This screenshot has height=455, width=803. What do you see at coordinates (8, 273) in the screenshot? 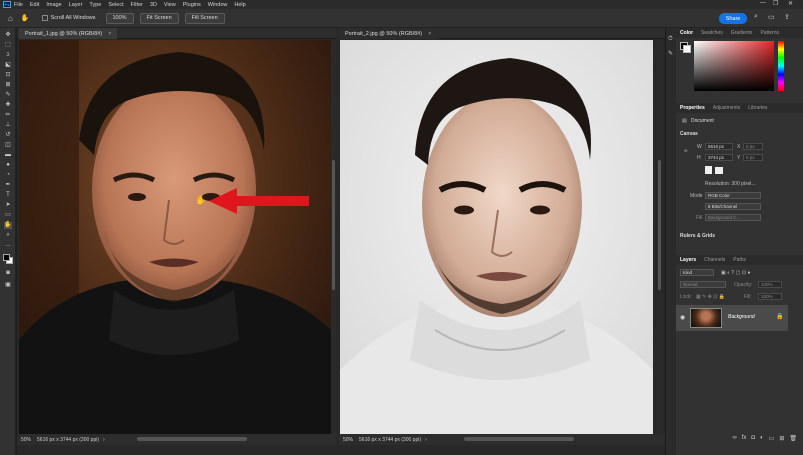
I see `quick-mask-icon: ◙` at bounding box center [8, 273].